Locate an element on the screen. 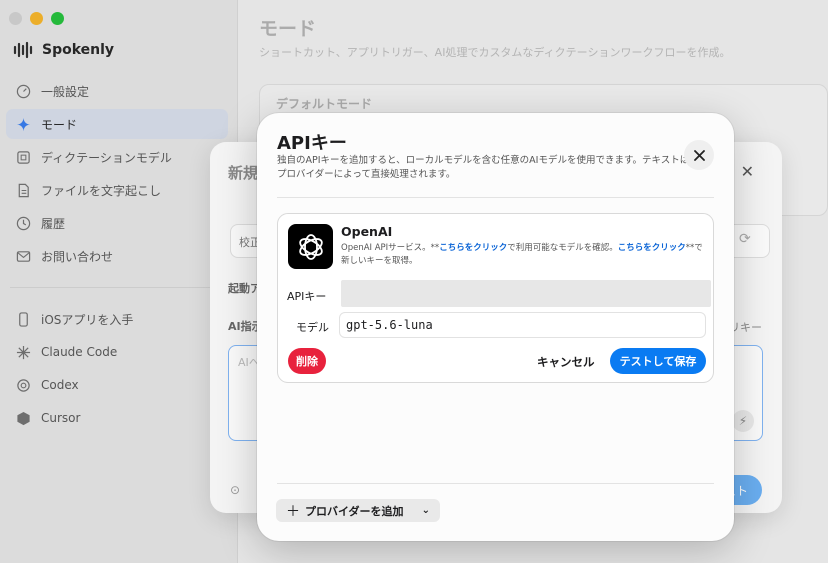  chevron-down-icon: ⌄ is located at coordinates (425, 510).